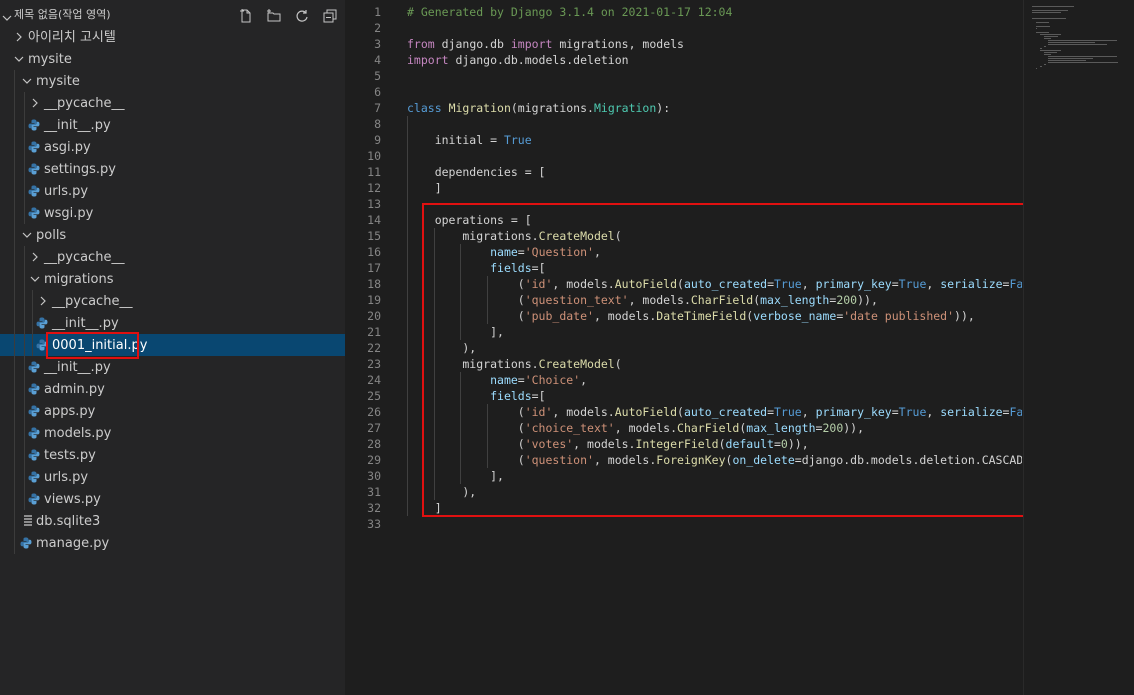  Describe the element at coordinates (172, 521) in the screenshot. I see `tree-file-db-sqlite3: db.sqlite3` at that location.